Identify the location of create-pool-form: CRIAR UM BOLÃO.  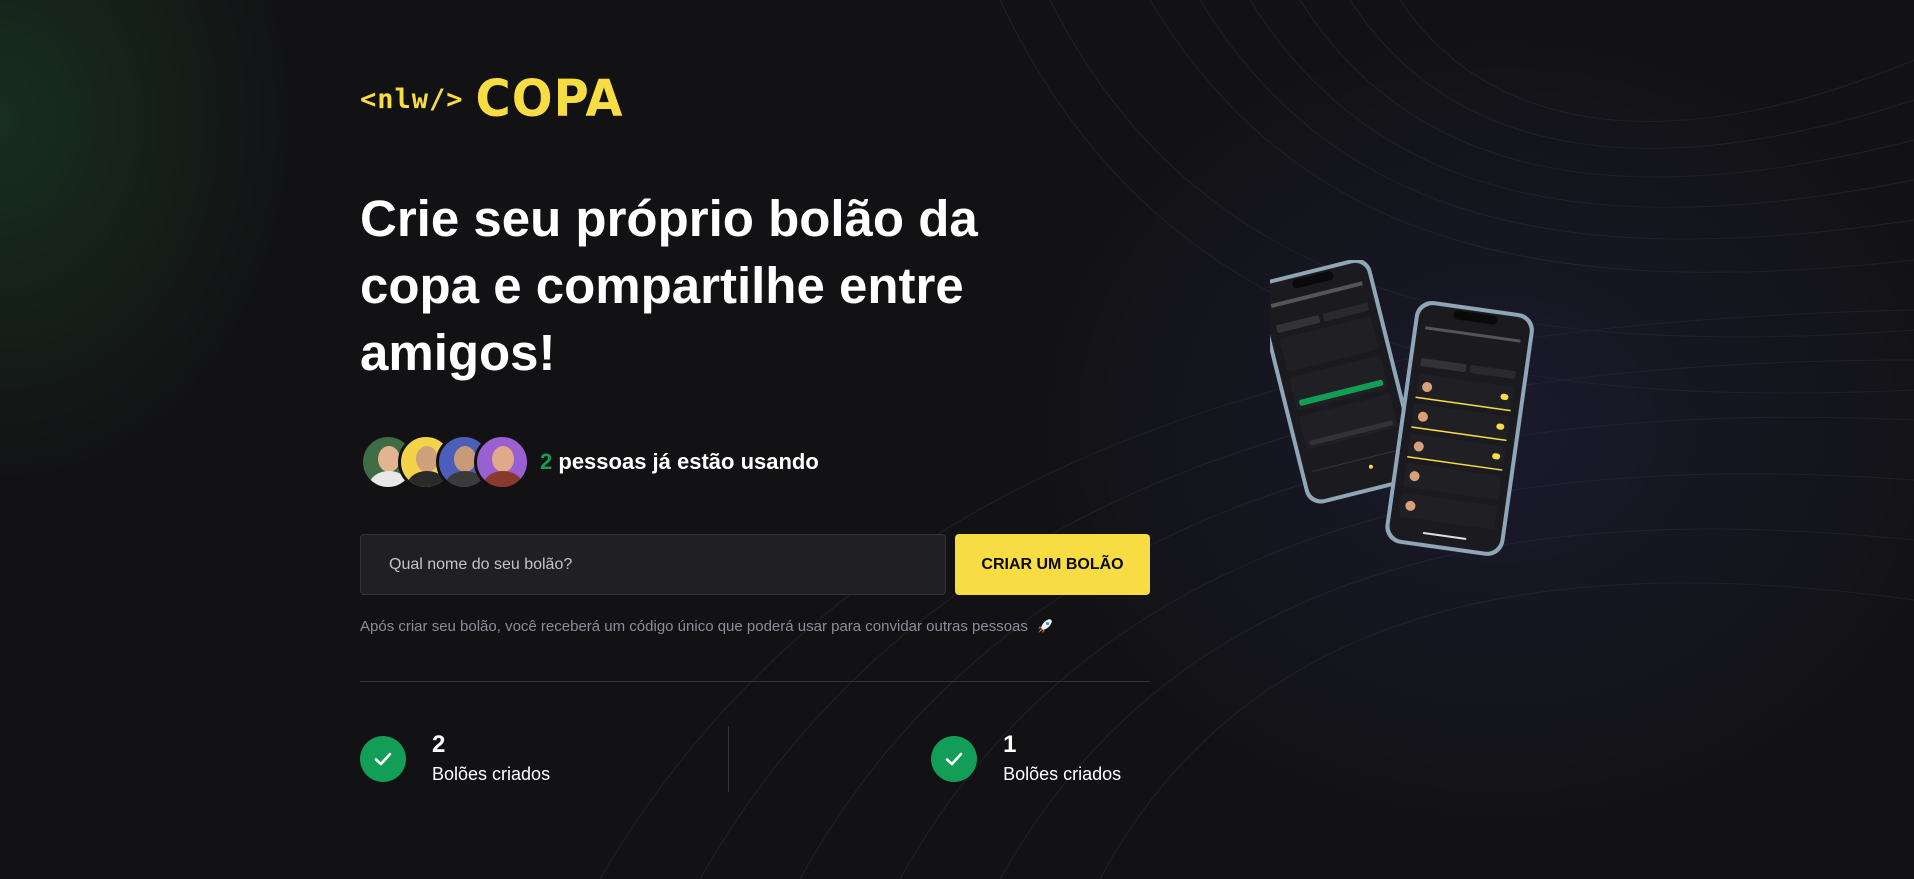
(755, 564).